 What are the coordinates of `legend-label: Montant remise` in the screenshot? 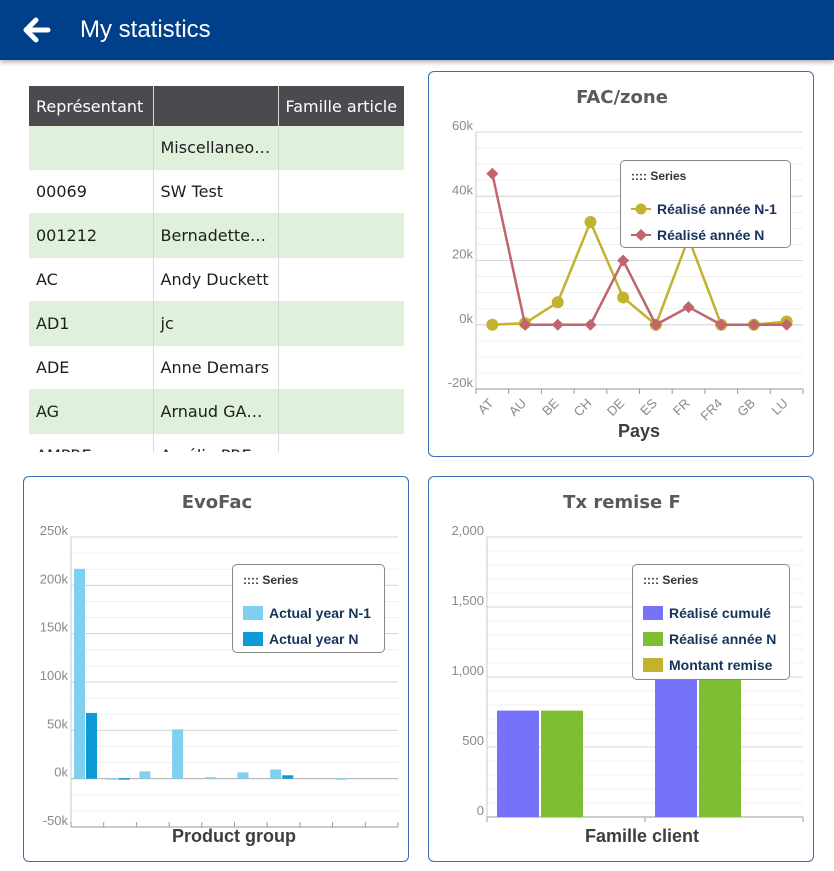 It's located at (721, 665).